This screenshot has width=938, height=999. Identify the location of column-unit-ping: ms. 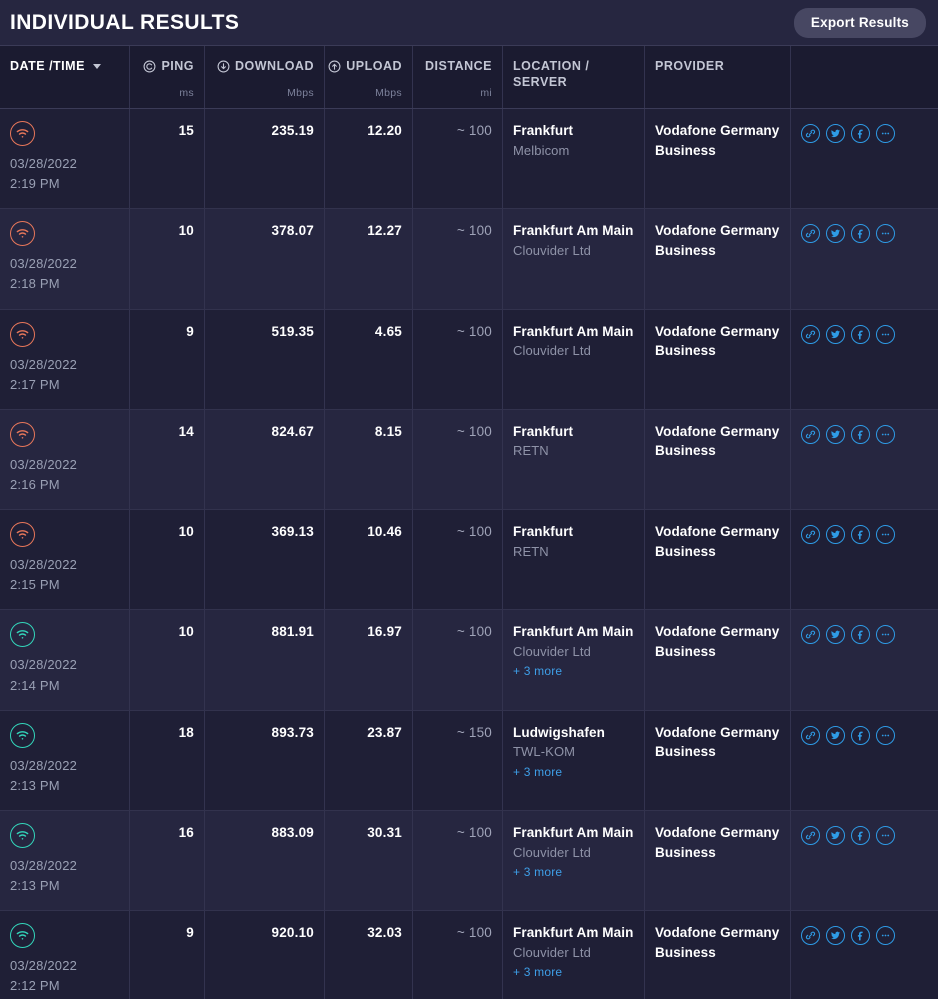
(186, 93).